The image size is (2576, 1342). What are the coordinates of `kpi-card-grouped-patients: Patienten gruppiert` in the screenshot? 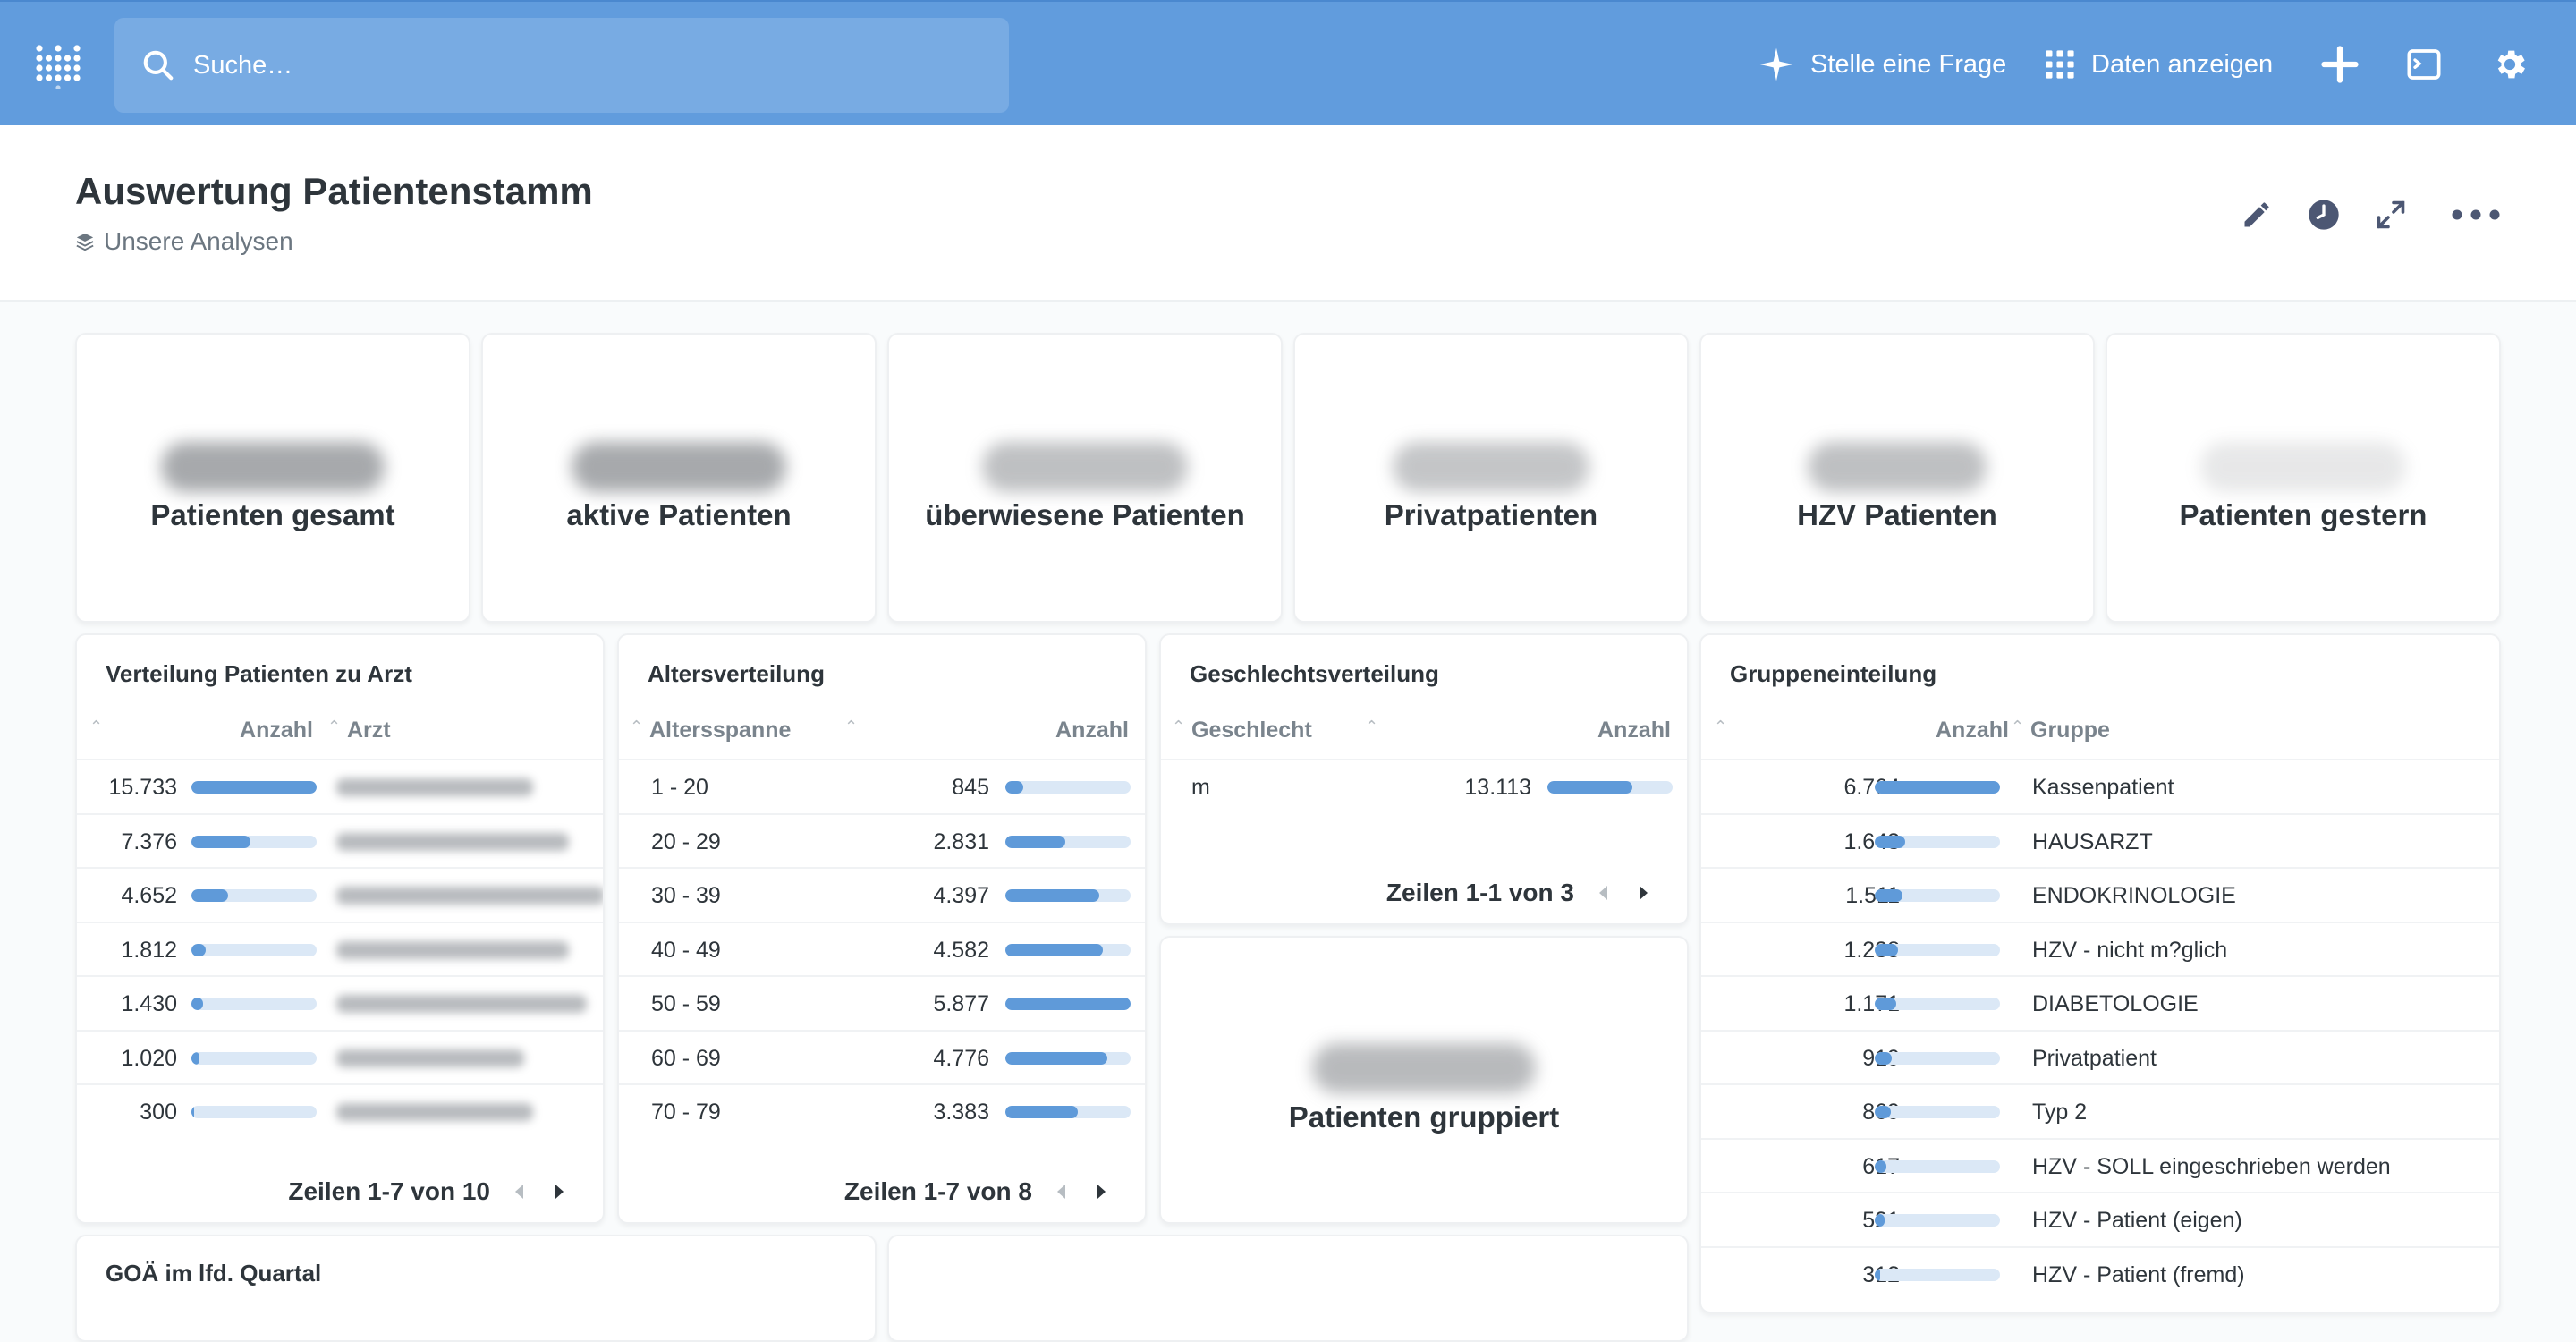 It's located at (1424, 1080).